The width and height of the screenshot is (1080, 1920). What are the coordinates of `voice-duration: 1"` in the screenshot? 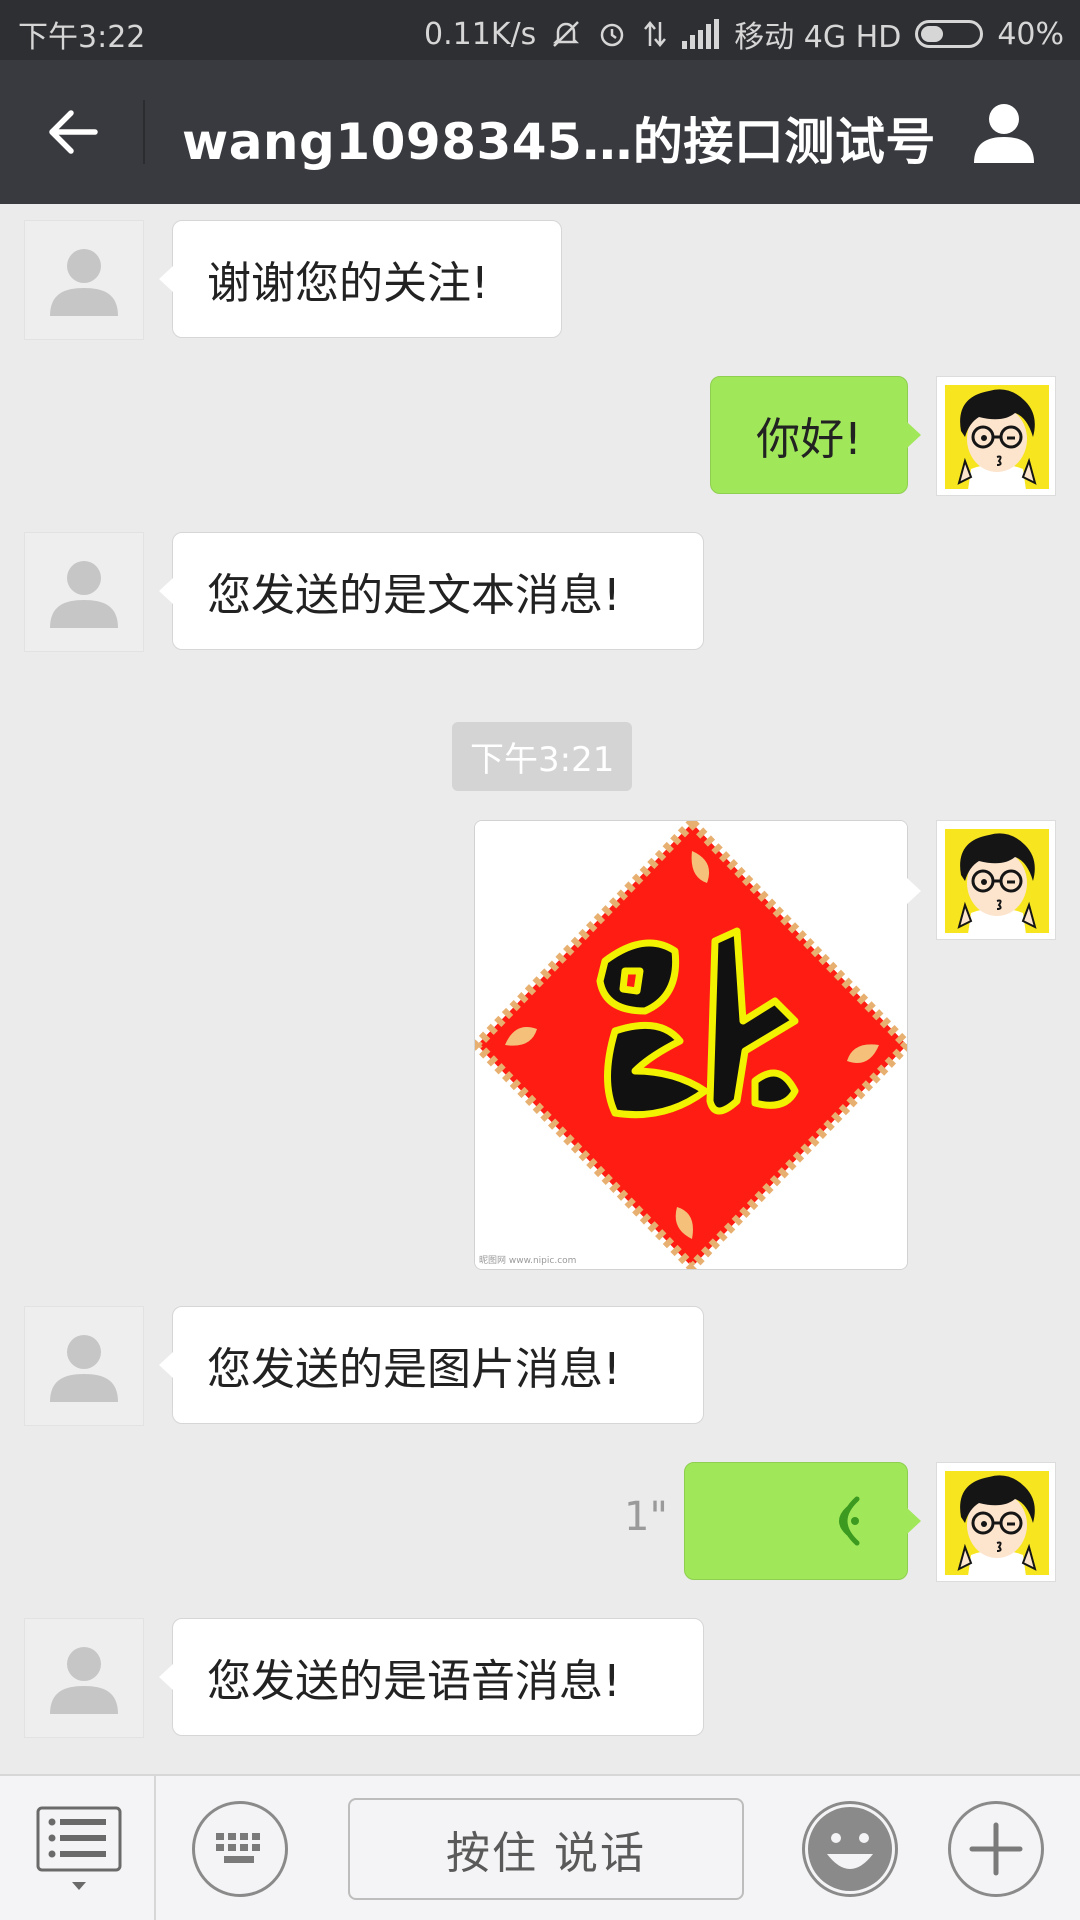 It's located at (646, 1517).